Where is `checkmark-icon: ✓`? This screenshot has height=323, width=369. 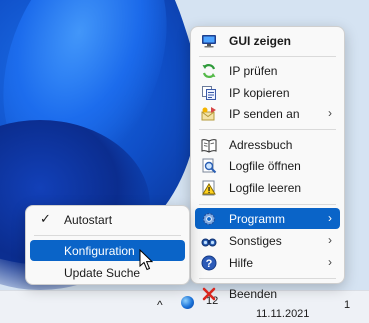
checkmark-icon: ✓ is located at coordinates (45, 218).